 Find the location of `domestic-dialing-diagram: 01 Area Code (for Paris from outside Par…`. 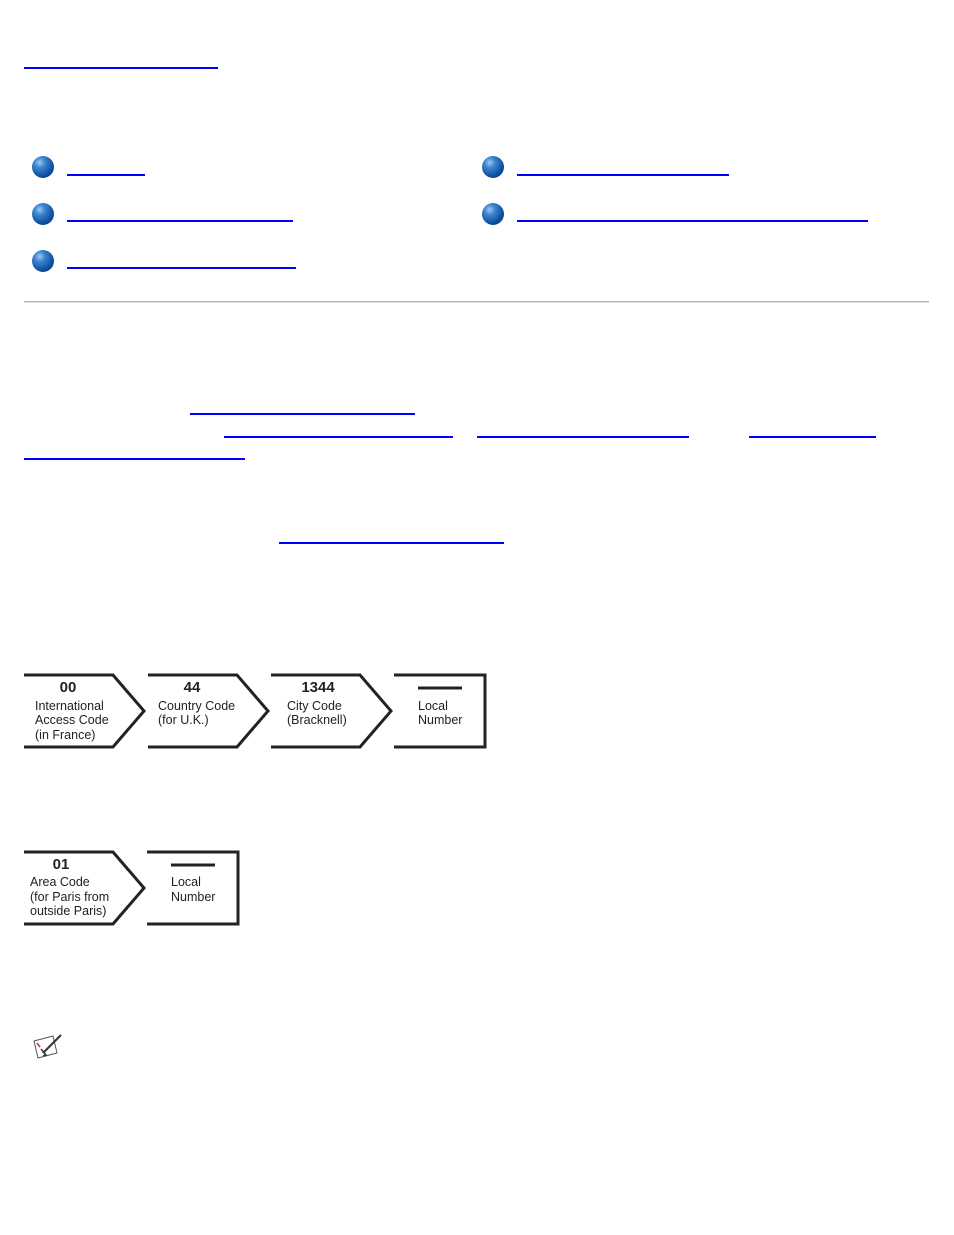

domestic-dialing-diagram: 01 Area Code (for Paris from outside Par… is located at coordinates (132, 888).